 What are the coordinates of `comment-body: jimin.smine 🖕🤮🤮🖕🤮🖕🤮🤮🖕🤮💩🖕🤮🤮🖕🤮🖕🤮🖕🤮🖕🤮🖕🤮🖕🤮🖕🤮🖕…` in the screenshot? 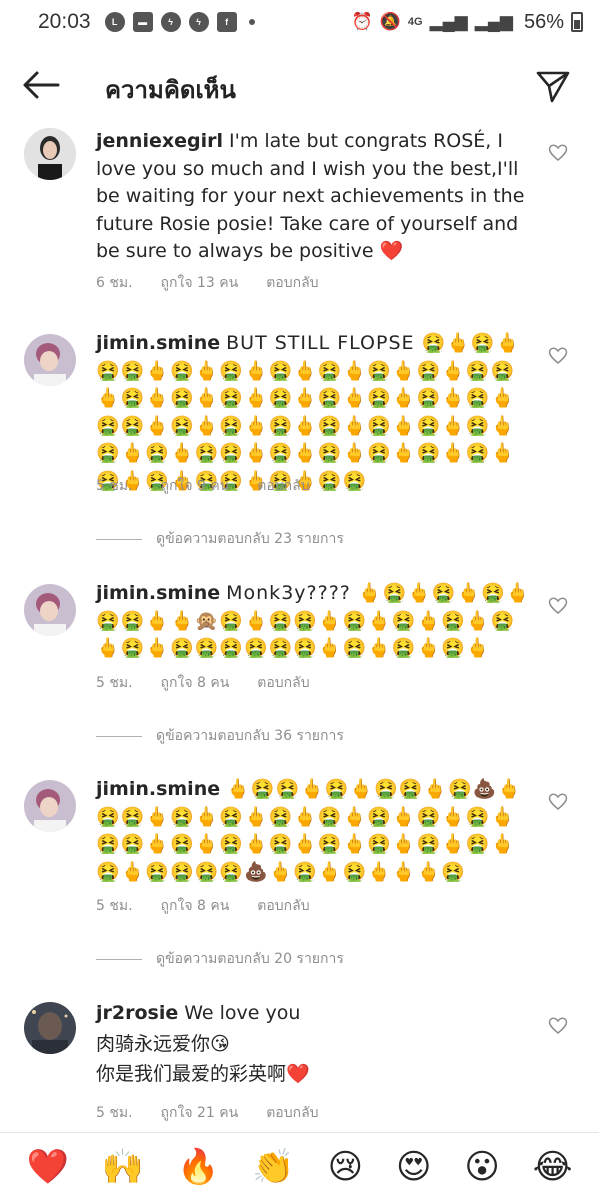 It's located at (316, 831).